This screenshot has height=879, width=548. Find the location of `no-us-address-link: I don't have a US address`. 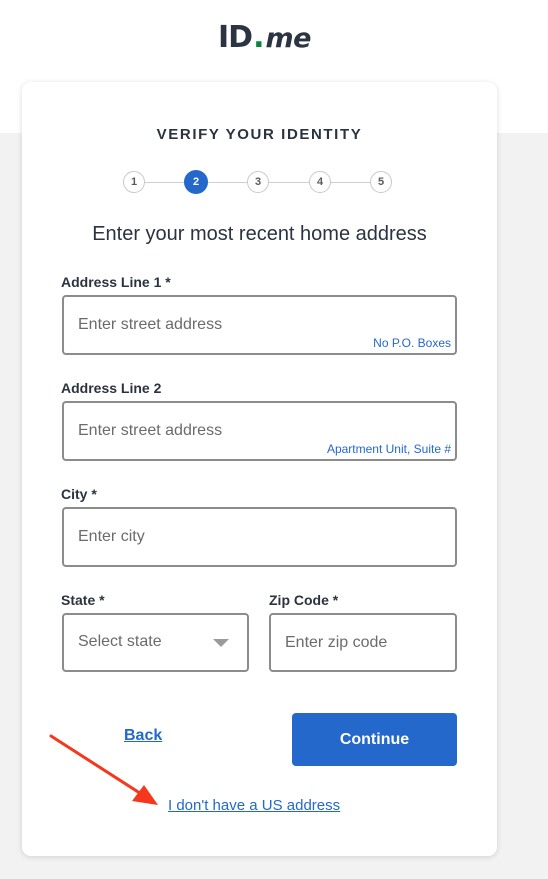

no-us-address-link: I don't have a US address is located at coordinates (254, 805).